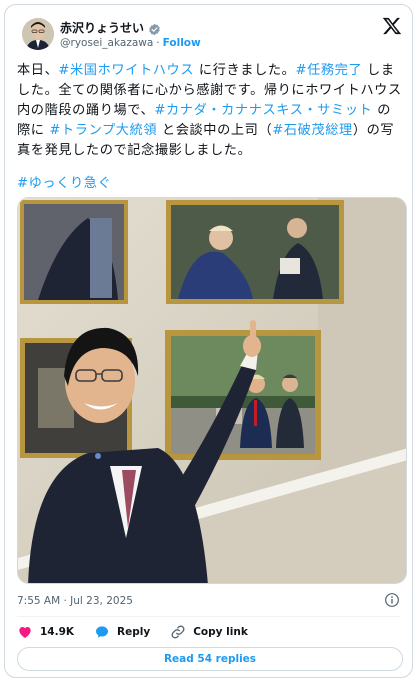 This screenshot has height=682, width=417. Describe the element at coordinates (103, 130) in the screenshot. I see `hashtag-link: #トランプ大統領` at that location.